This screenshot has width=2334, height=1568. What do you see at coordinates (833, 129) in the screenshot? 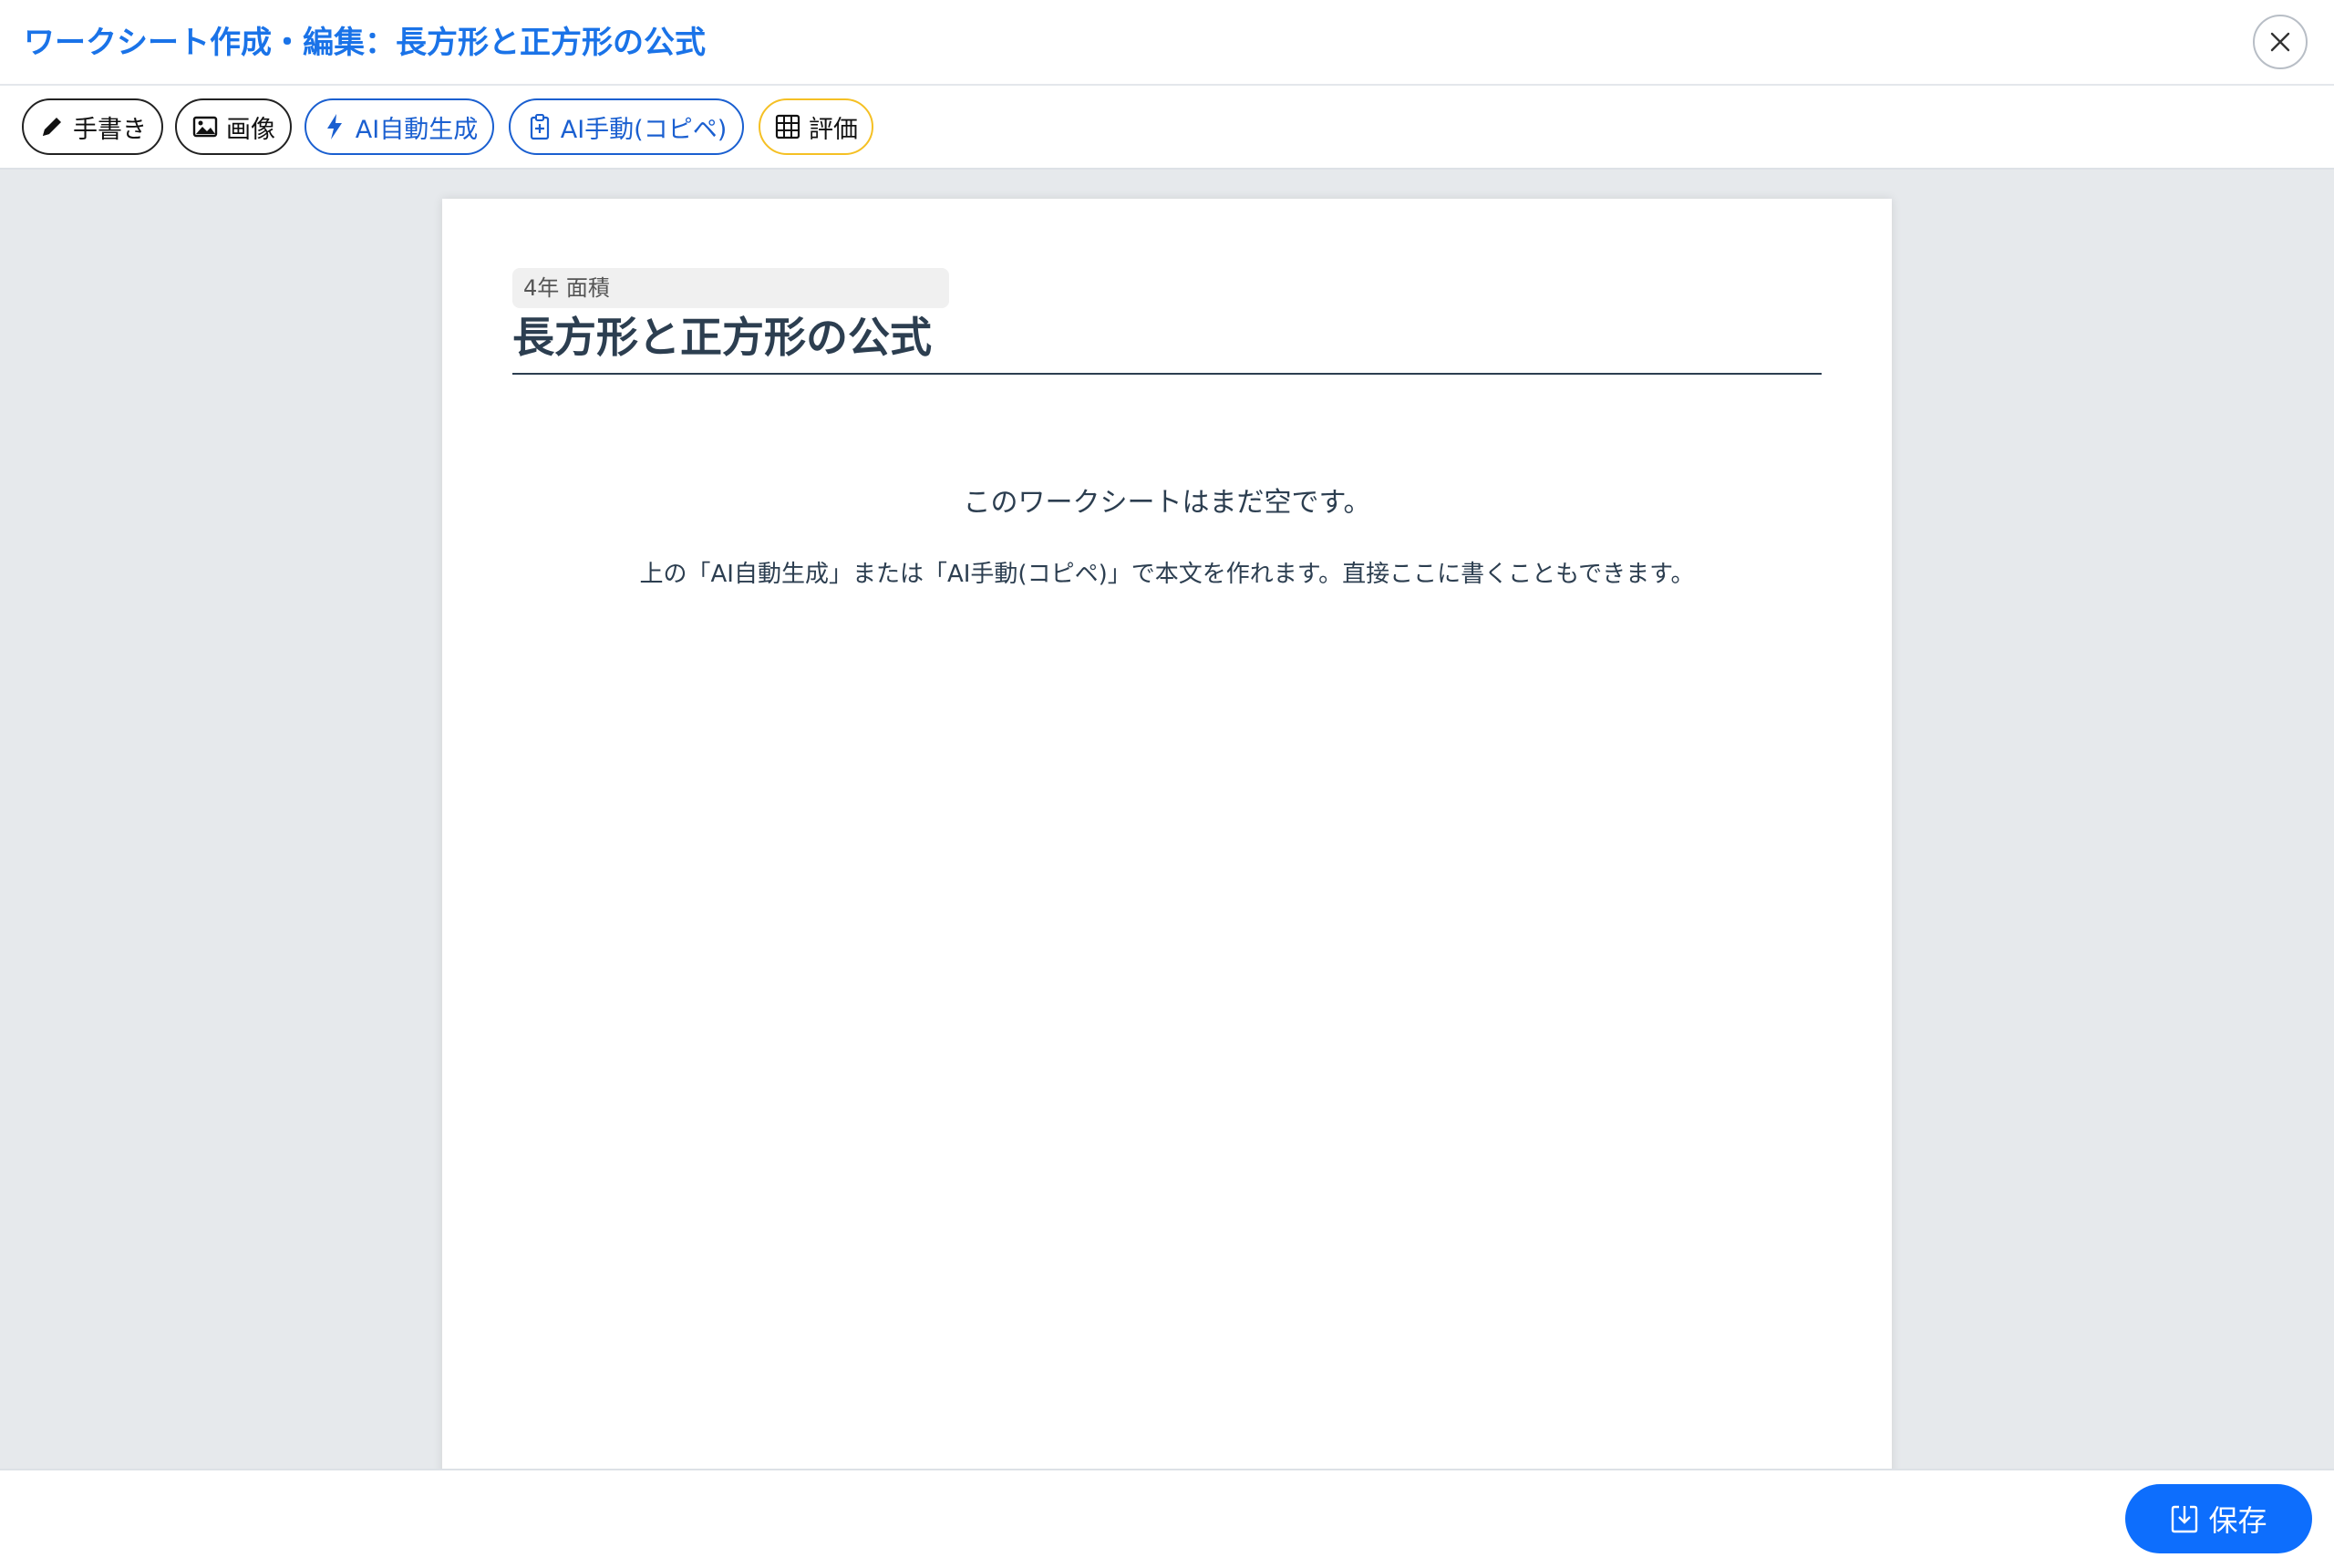
I see `evaluate-label: 評価` at bounding box center [833, 129].